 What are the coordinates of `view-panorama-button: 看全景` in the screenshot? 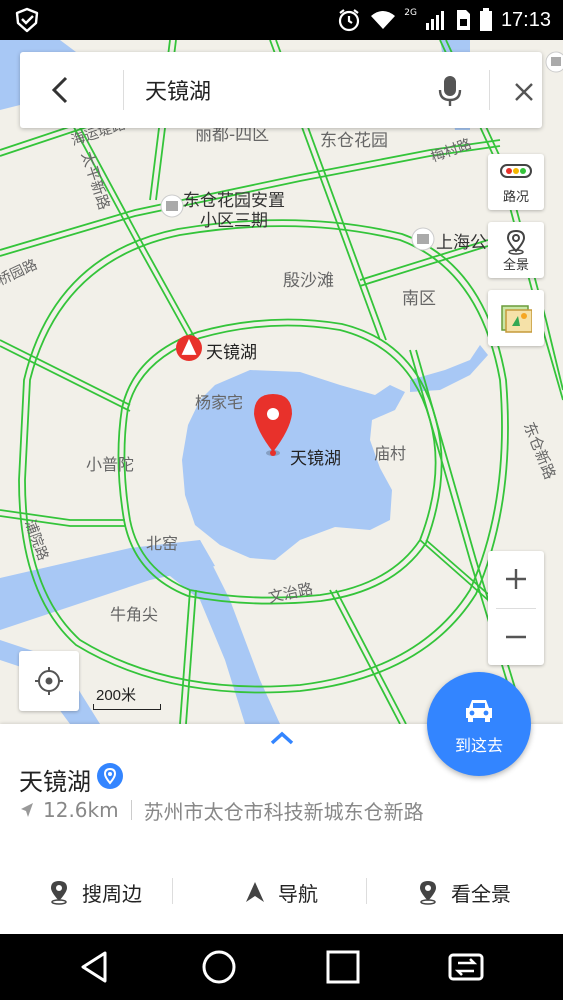 It's located at (464, 892).